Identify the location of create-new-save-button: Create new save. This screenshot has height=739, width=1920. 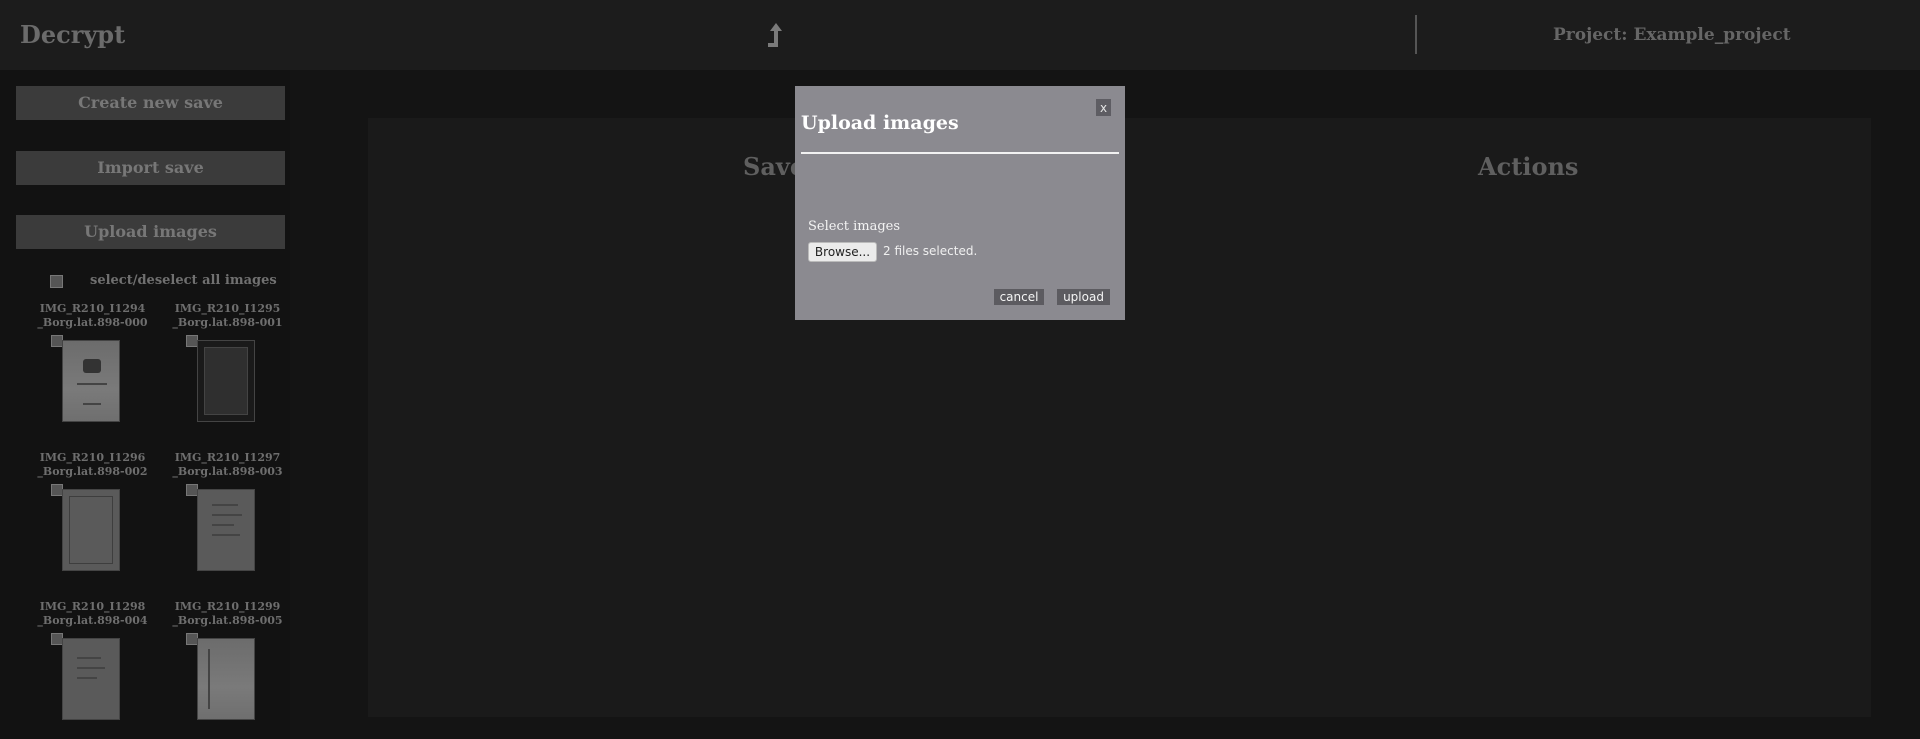
(150, 103).